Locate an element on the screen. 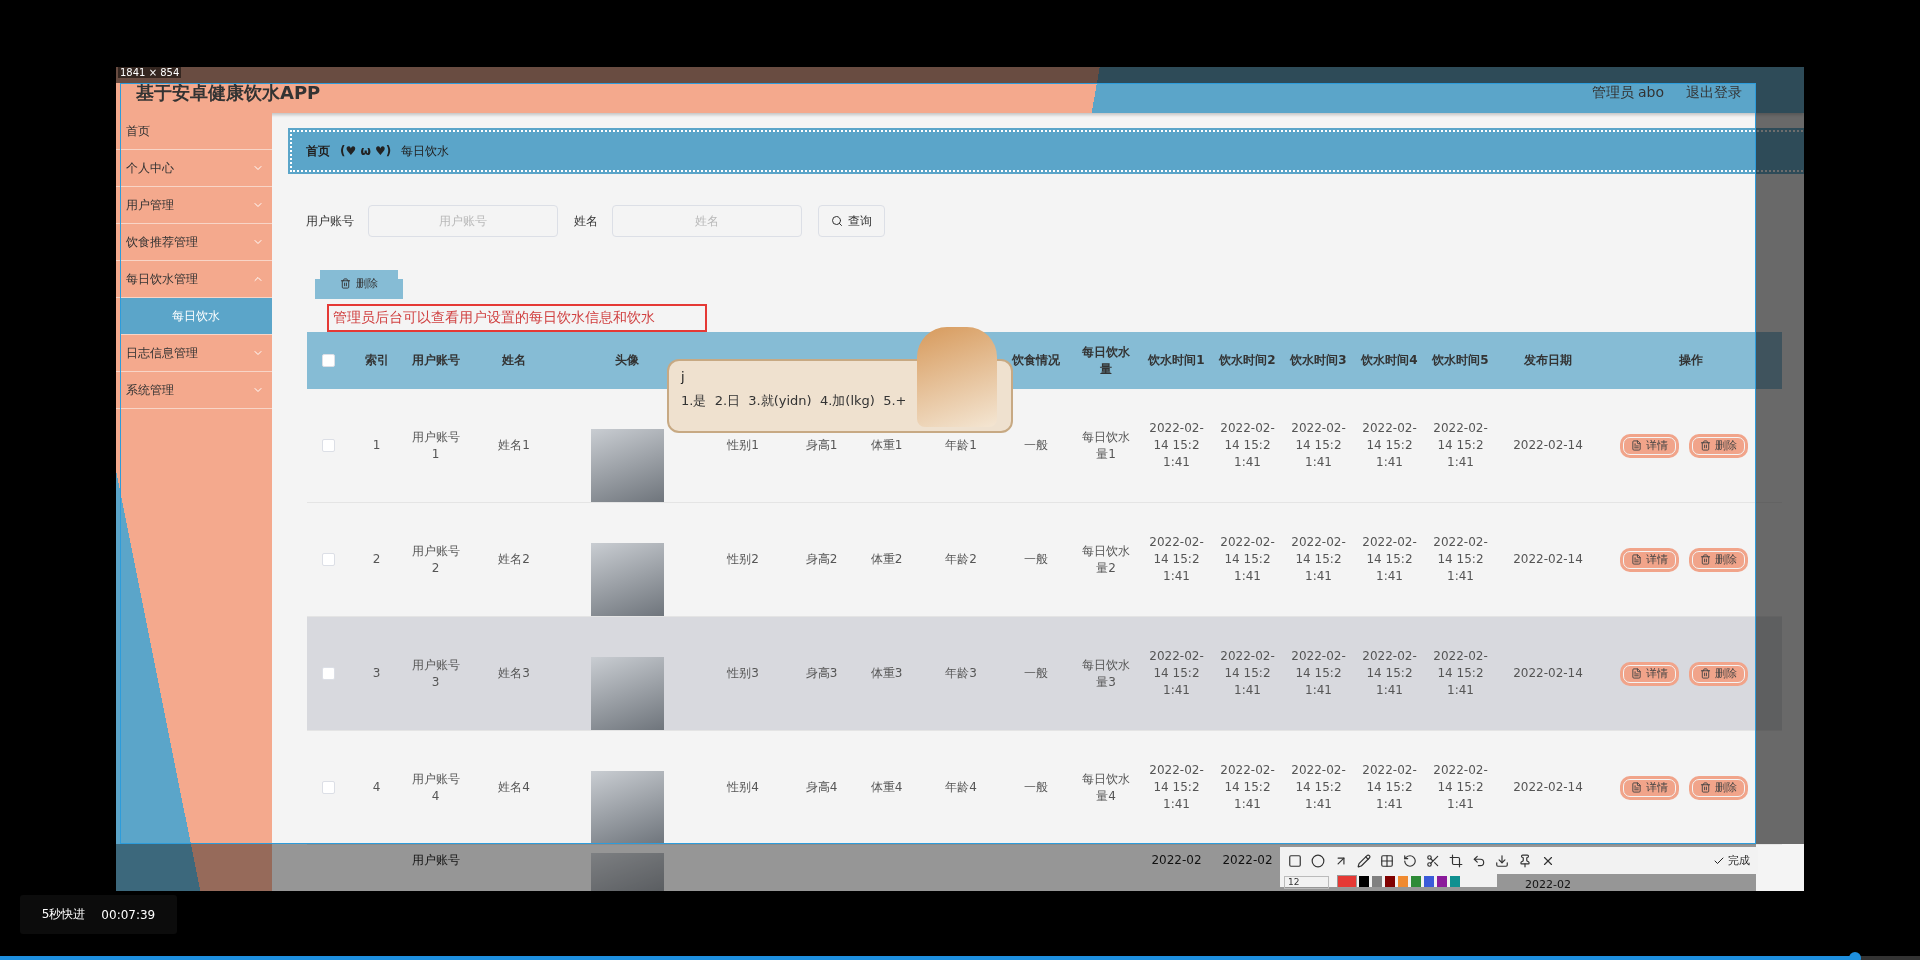 This screenshot has width=1920, height=960. table-cell-text: 姓名1 is located at coordinates (514, 445).